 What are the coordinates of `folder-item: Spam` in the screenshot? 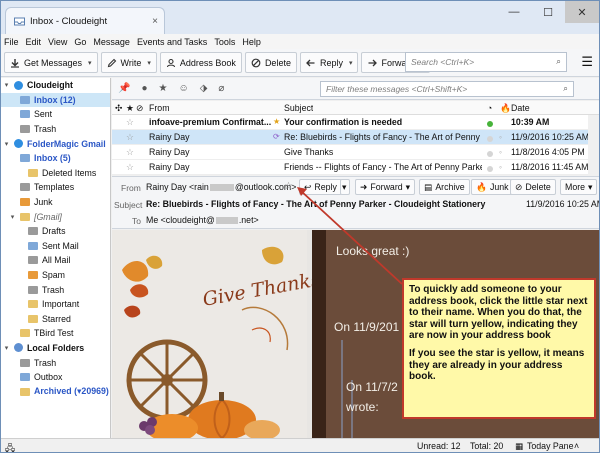 It's located at (55, 275).